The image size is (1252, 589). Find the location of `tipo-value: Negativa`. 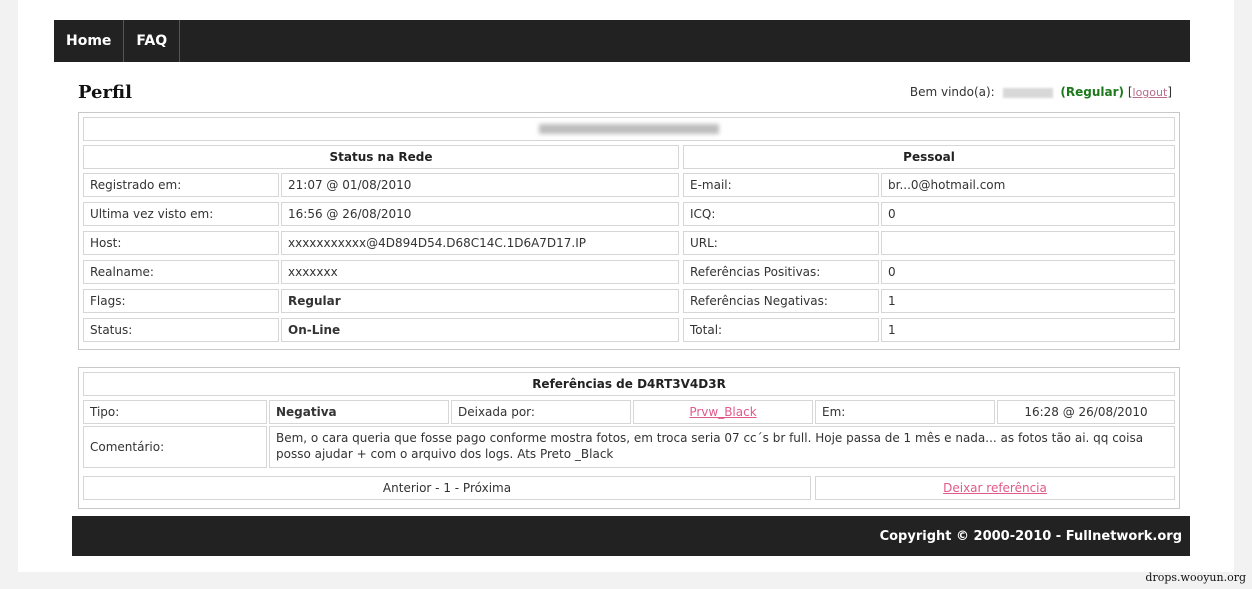

tipo-value: Negativa is located at coordinates (359, 412).